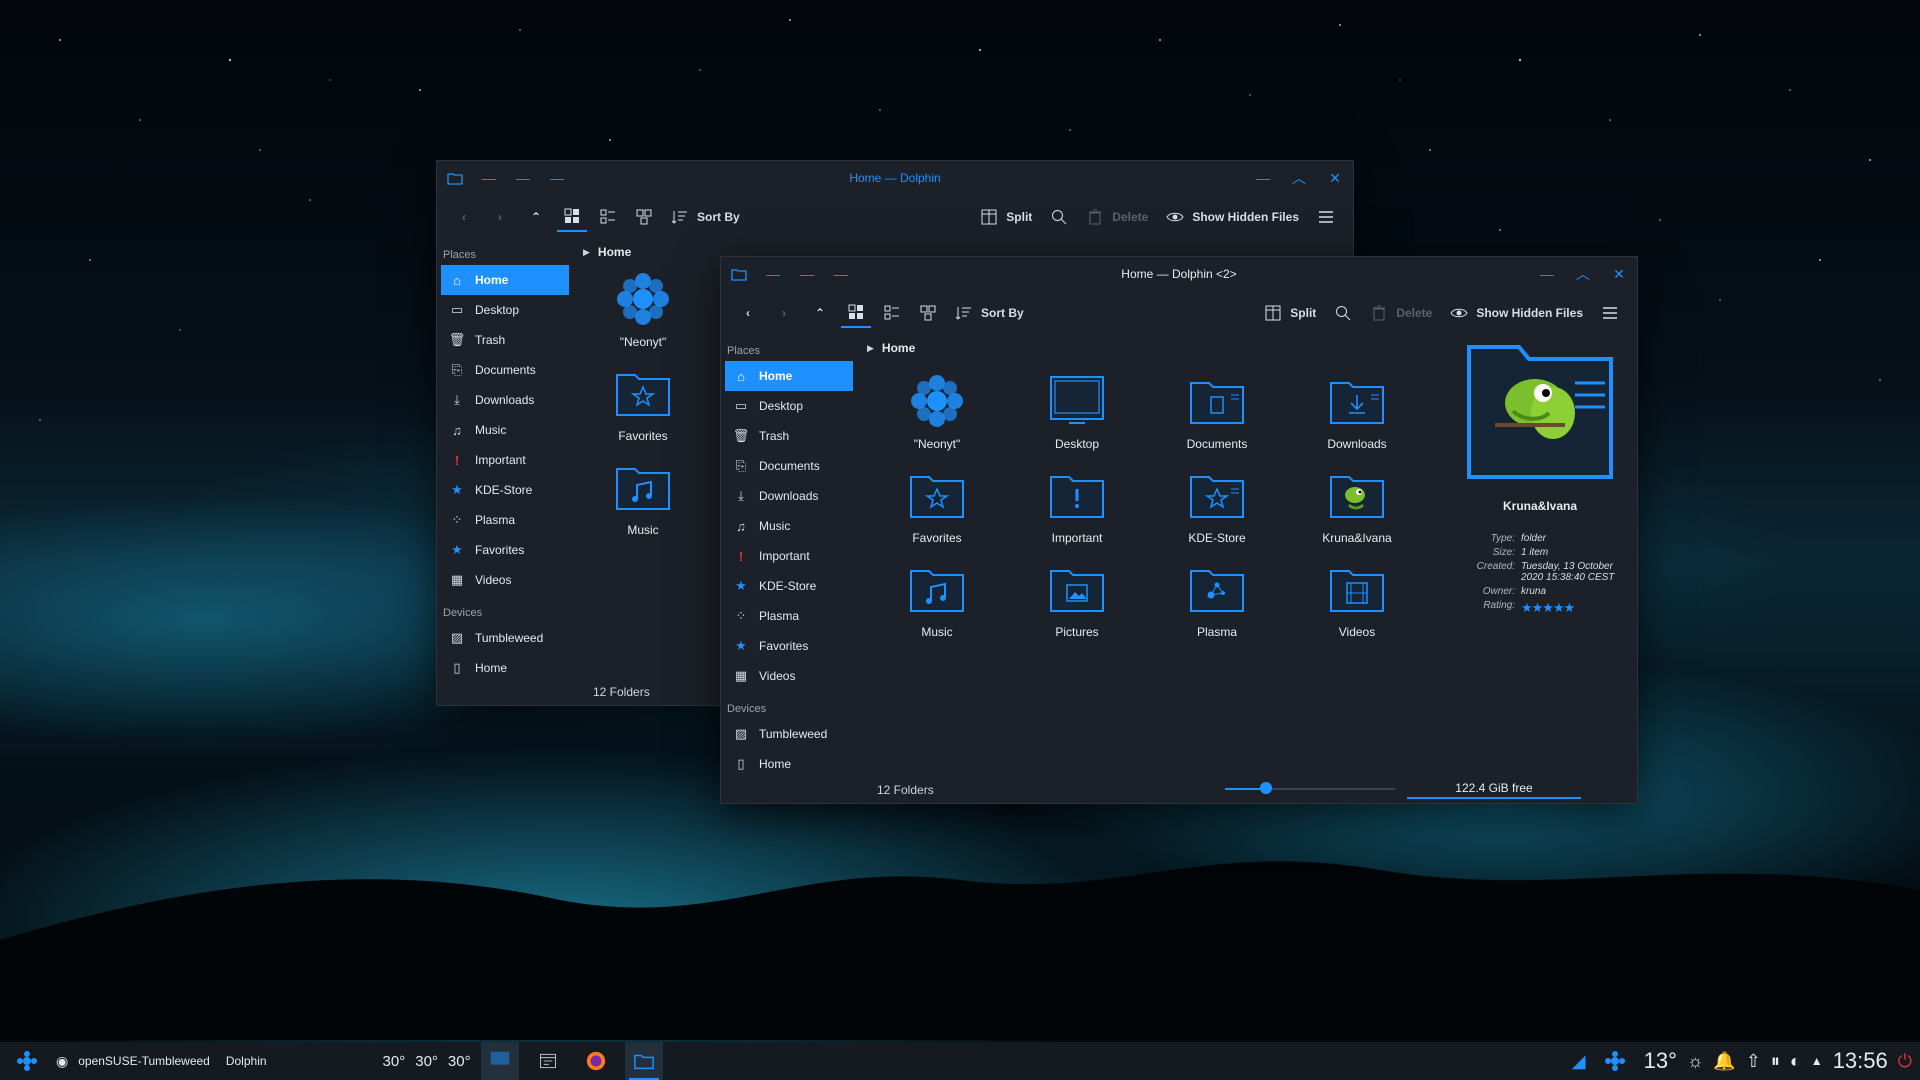 The height and width of the screenshot is (1080, 1920). I want to click on rating-stars: ★★★★★, so click(1573, 608).